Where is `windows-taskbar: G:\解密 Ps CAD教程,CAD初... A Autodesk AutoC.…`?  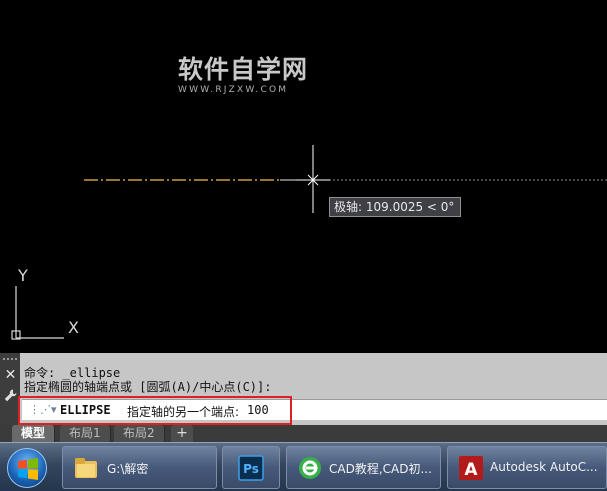
windows-taskbar: G:\解密 Ps CAD教程,CAD初... A Autodesk AutoC.… is located at coordinates (303, 466).